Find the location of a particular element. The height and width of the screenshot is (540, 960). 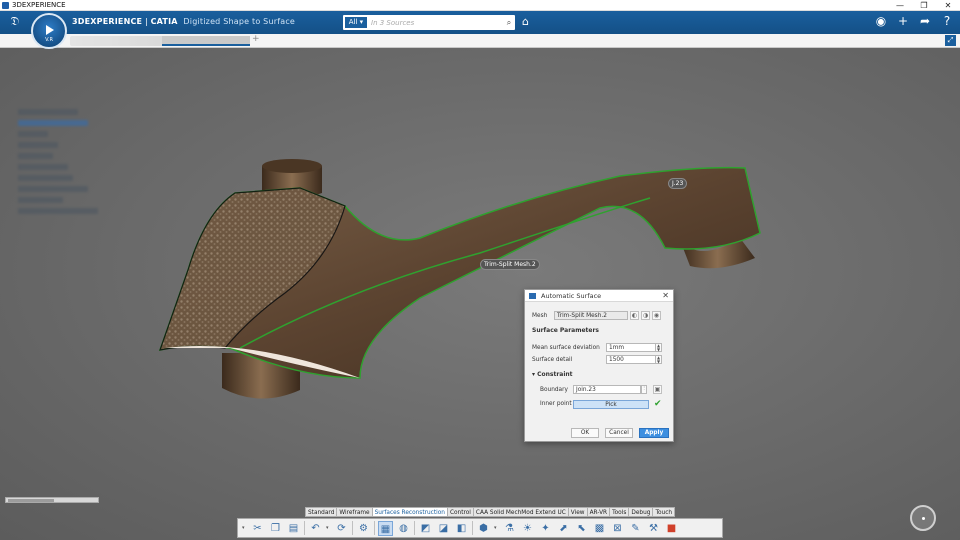

project-icon: ⬉ is located at coordinates (581, 528).